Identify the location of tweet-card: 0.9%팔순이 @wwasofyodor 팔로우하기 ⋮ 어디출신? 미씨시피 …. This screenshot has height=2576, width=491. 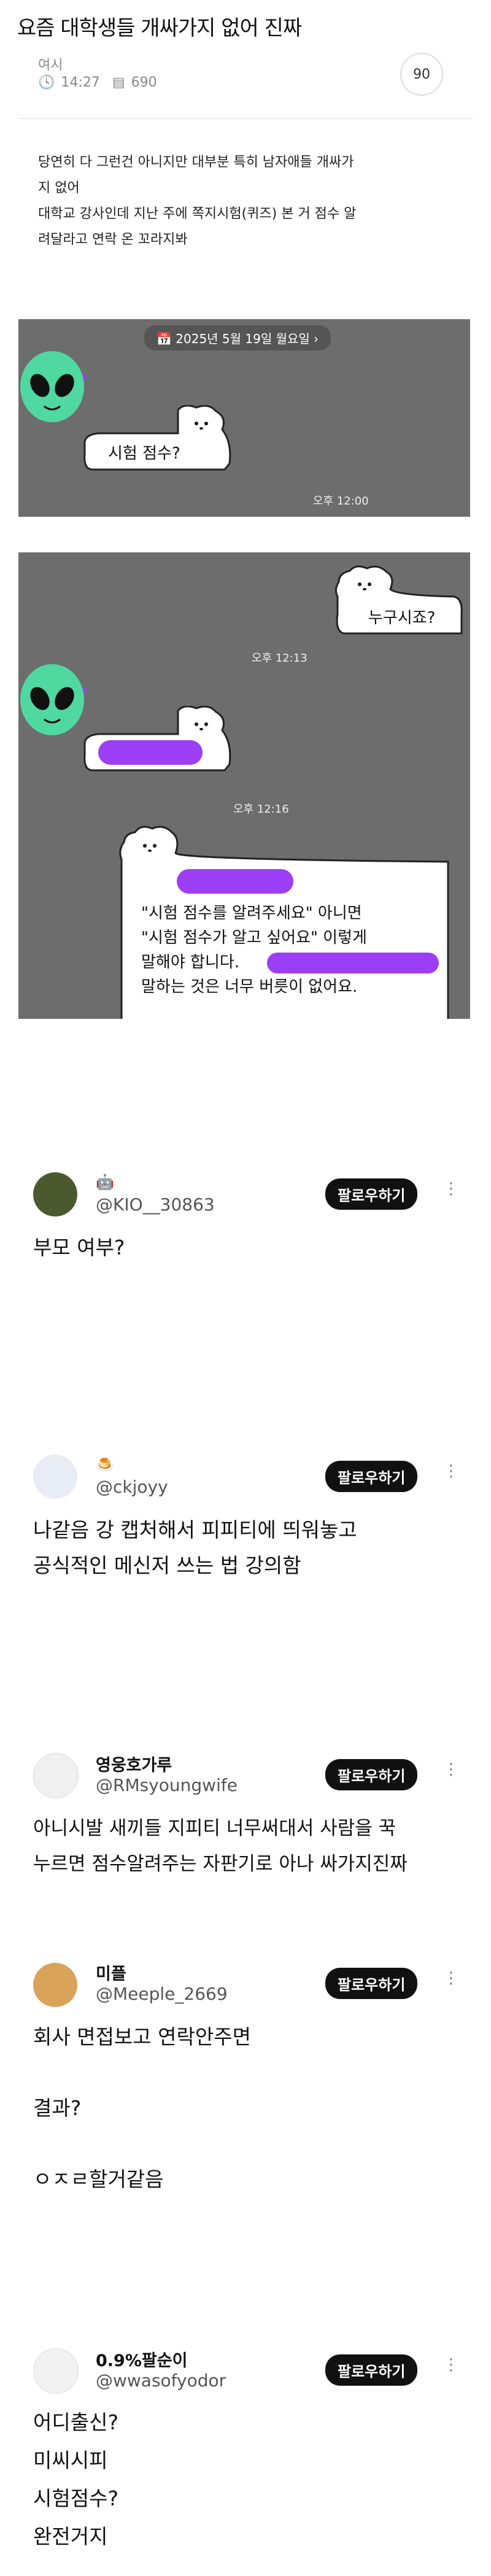
(245, 2454).